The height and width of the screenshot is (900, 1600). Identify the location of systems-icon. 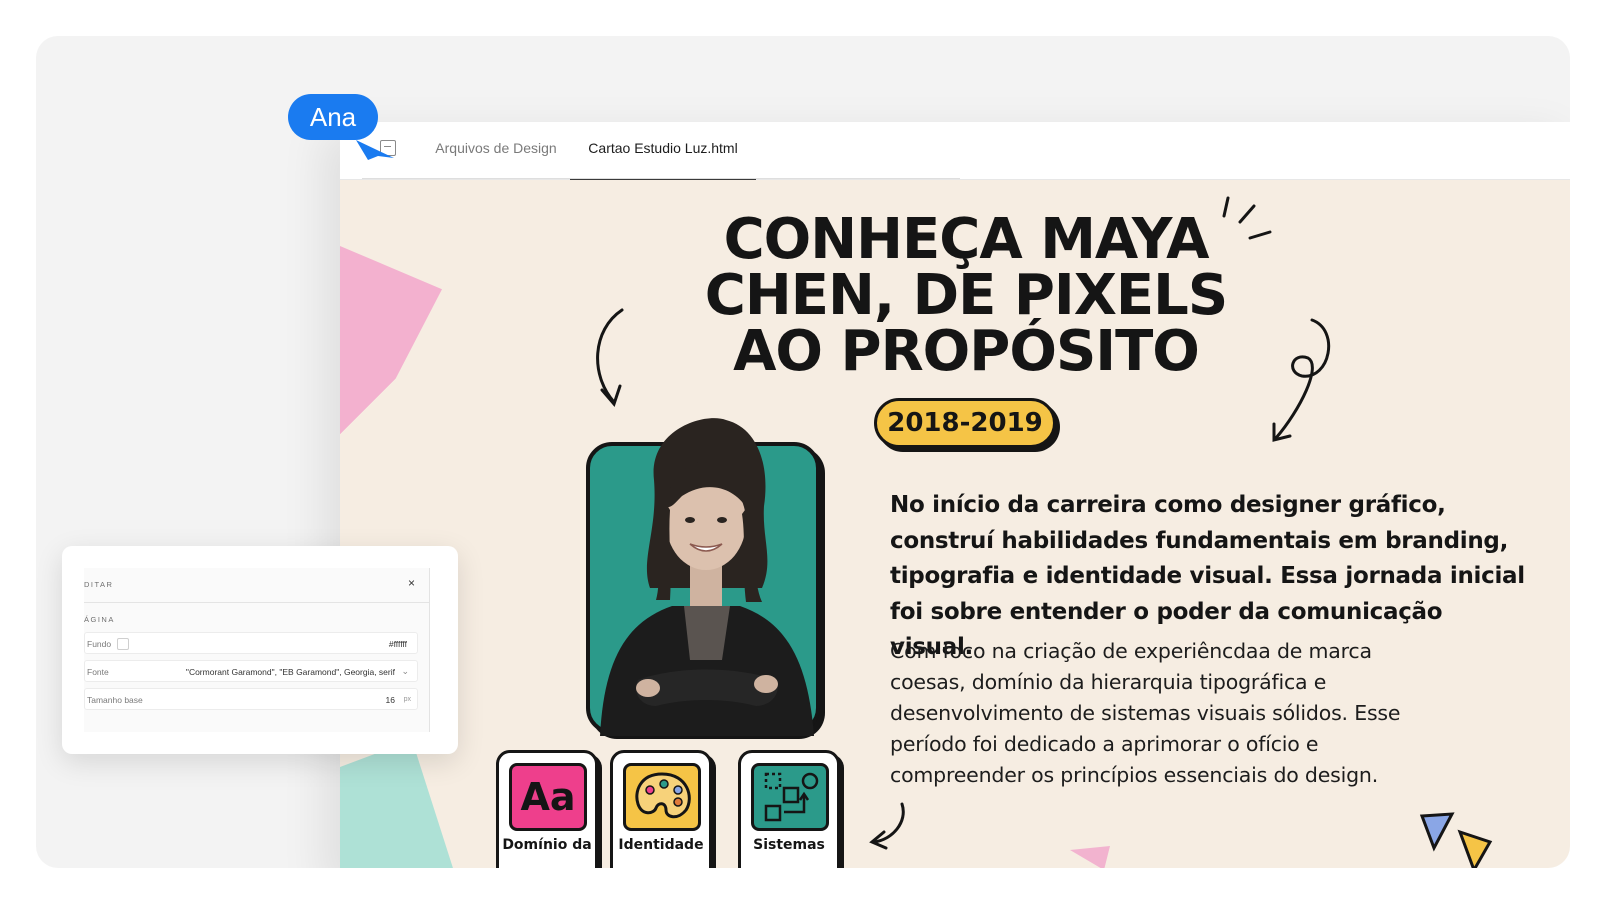
(790, 797).